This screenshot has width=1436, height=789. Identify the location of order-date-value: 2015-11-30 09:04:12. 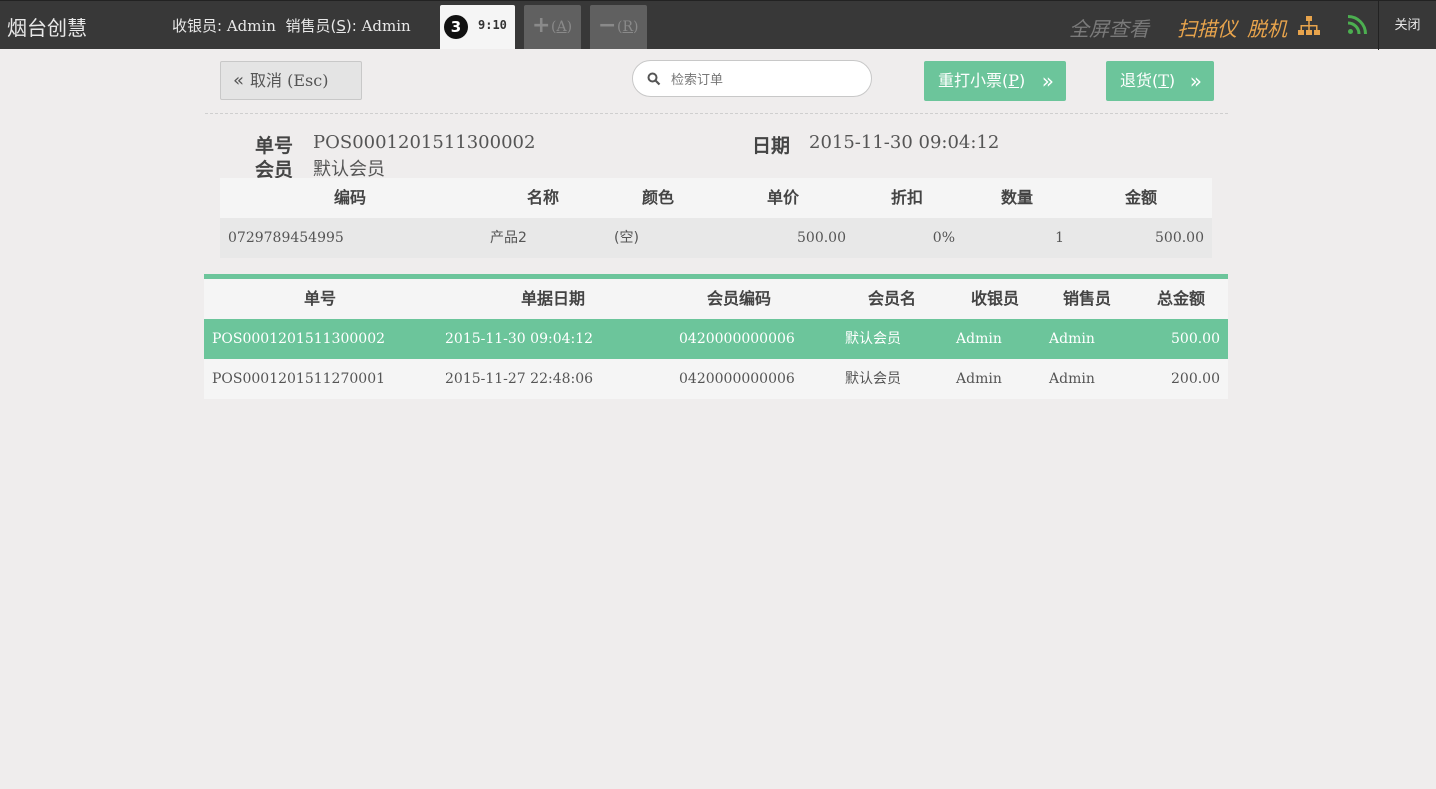
(904, 142).